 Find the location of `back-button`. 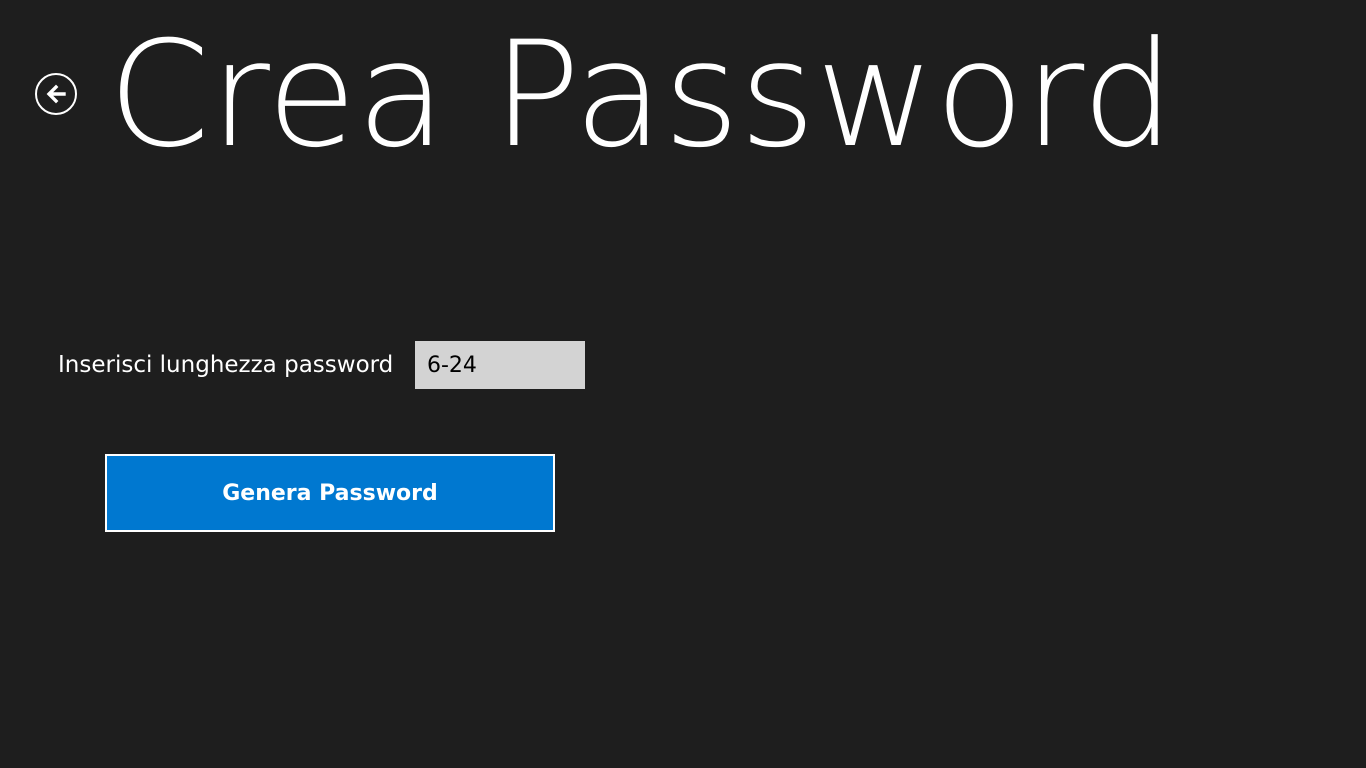

back-button is located at coordinates (56, 94).